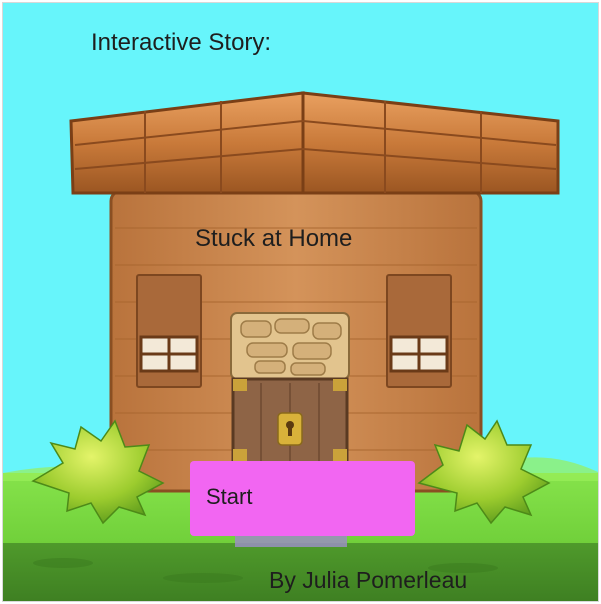 This screenshot has width=601, height=604. Describe the element at coordinates (274, 238) in the screenshot. I see `story-title: Stuck at Home` at that location.